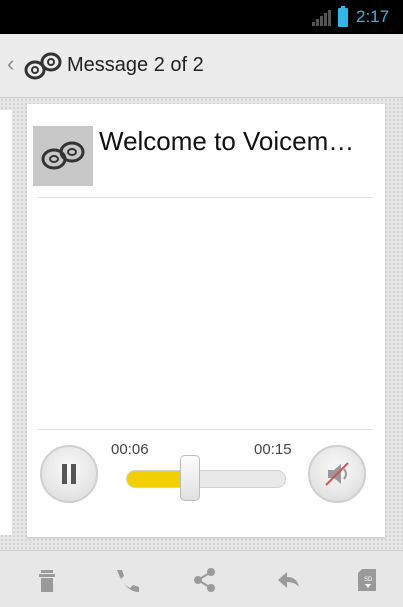 The height and width of the screenshot is (607, 403). I want to click on sd-card-icon: SD, so click(368, 580).